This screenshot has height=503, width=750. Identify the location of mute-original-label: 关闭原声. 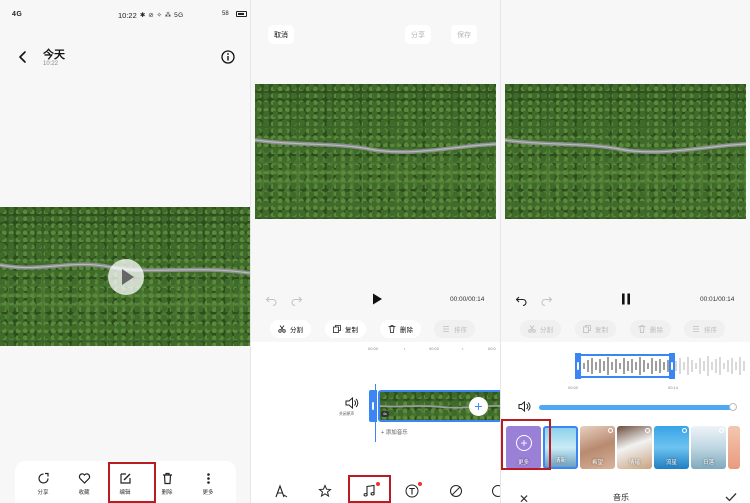
(347, 414).